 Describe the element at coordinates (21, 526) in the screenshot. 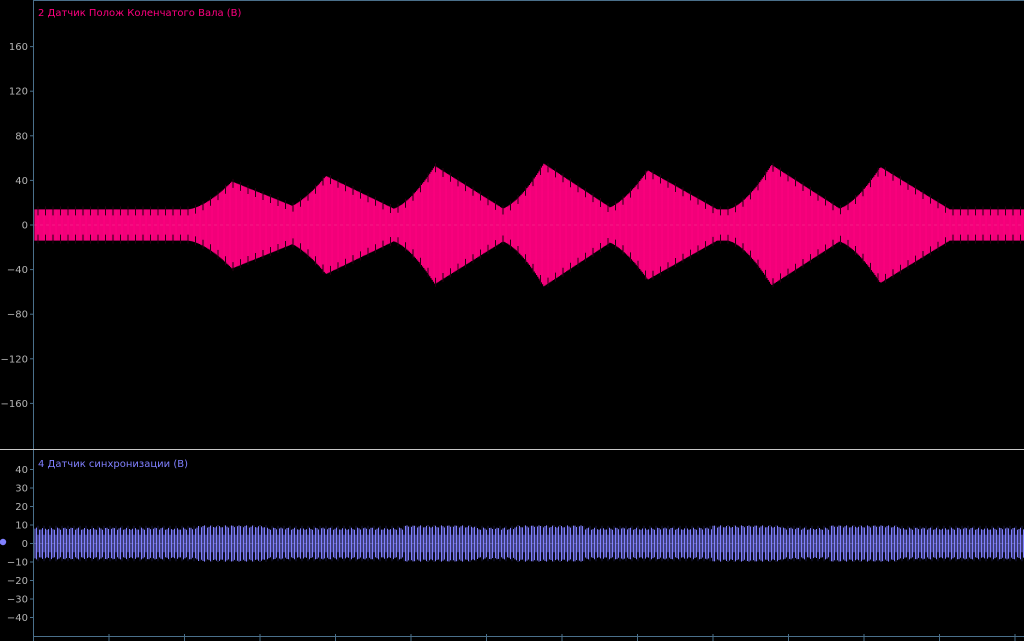

I see `y-tick-label: 10` at that location.